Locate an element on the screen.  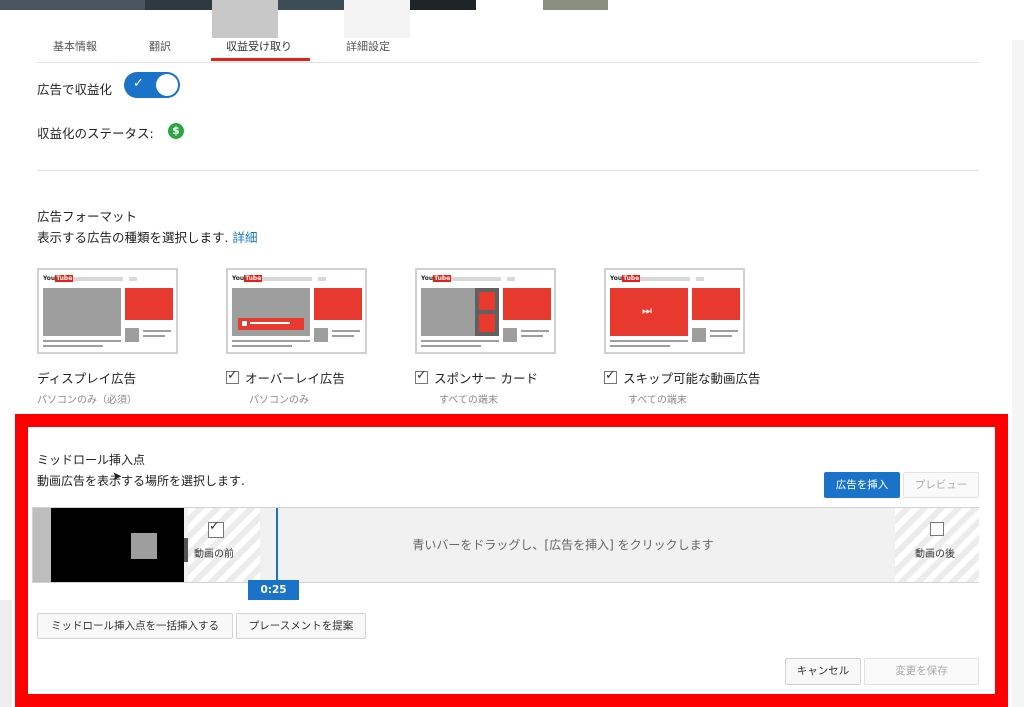
skippable-video-ad-illustration: YouTube ⏭ is located at coordinates (674, 311).